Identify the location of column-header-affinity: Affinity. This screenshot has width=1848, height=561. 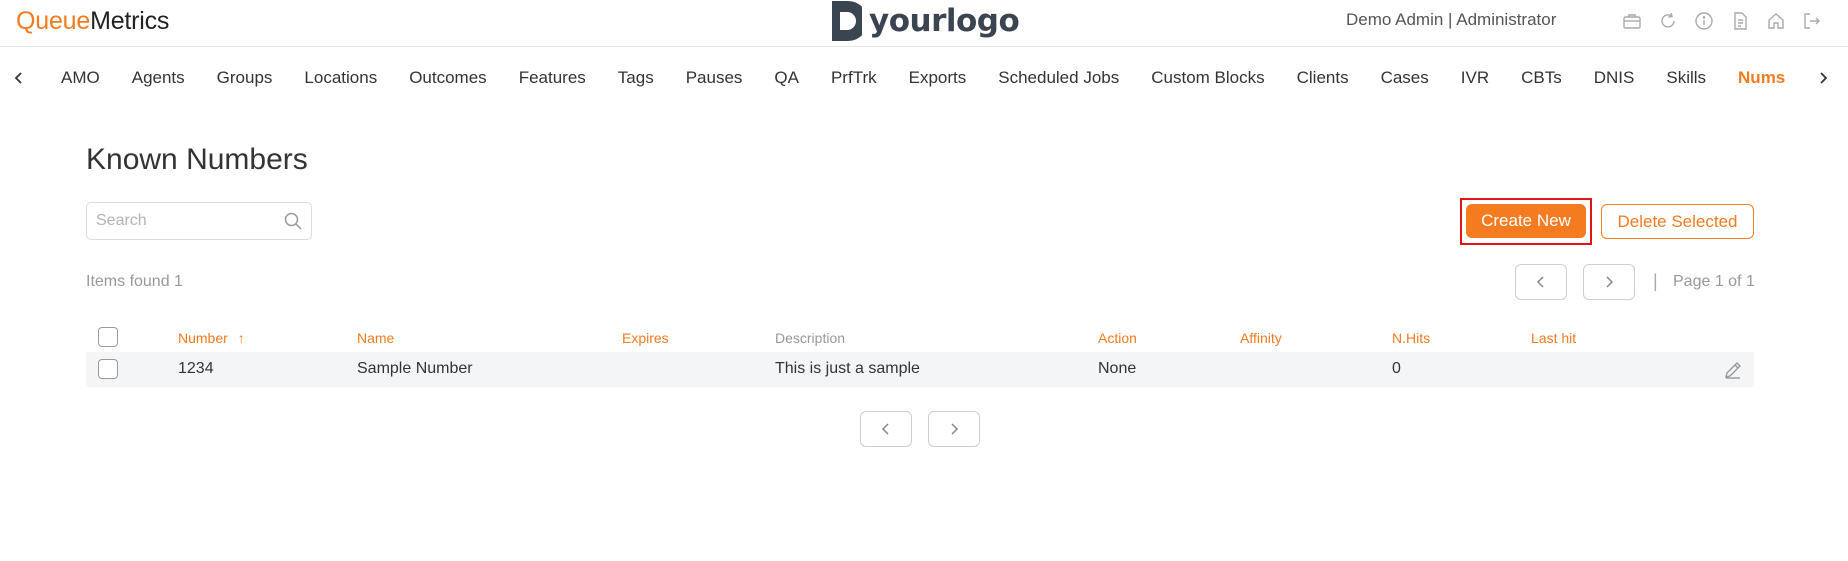
(1261, 338).